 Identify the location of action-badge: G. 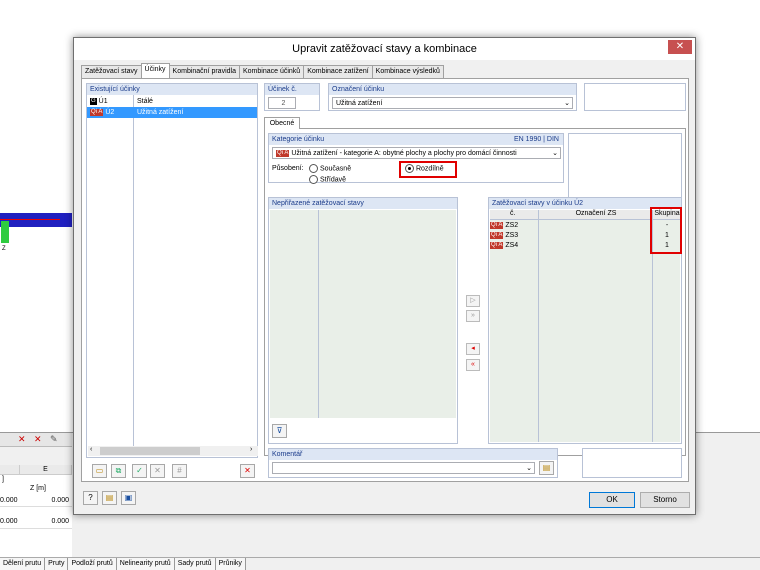
(93, 101).